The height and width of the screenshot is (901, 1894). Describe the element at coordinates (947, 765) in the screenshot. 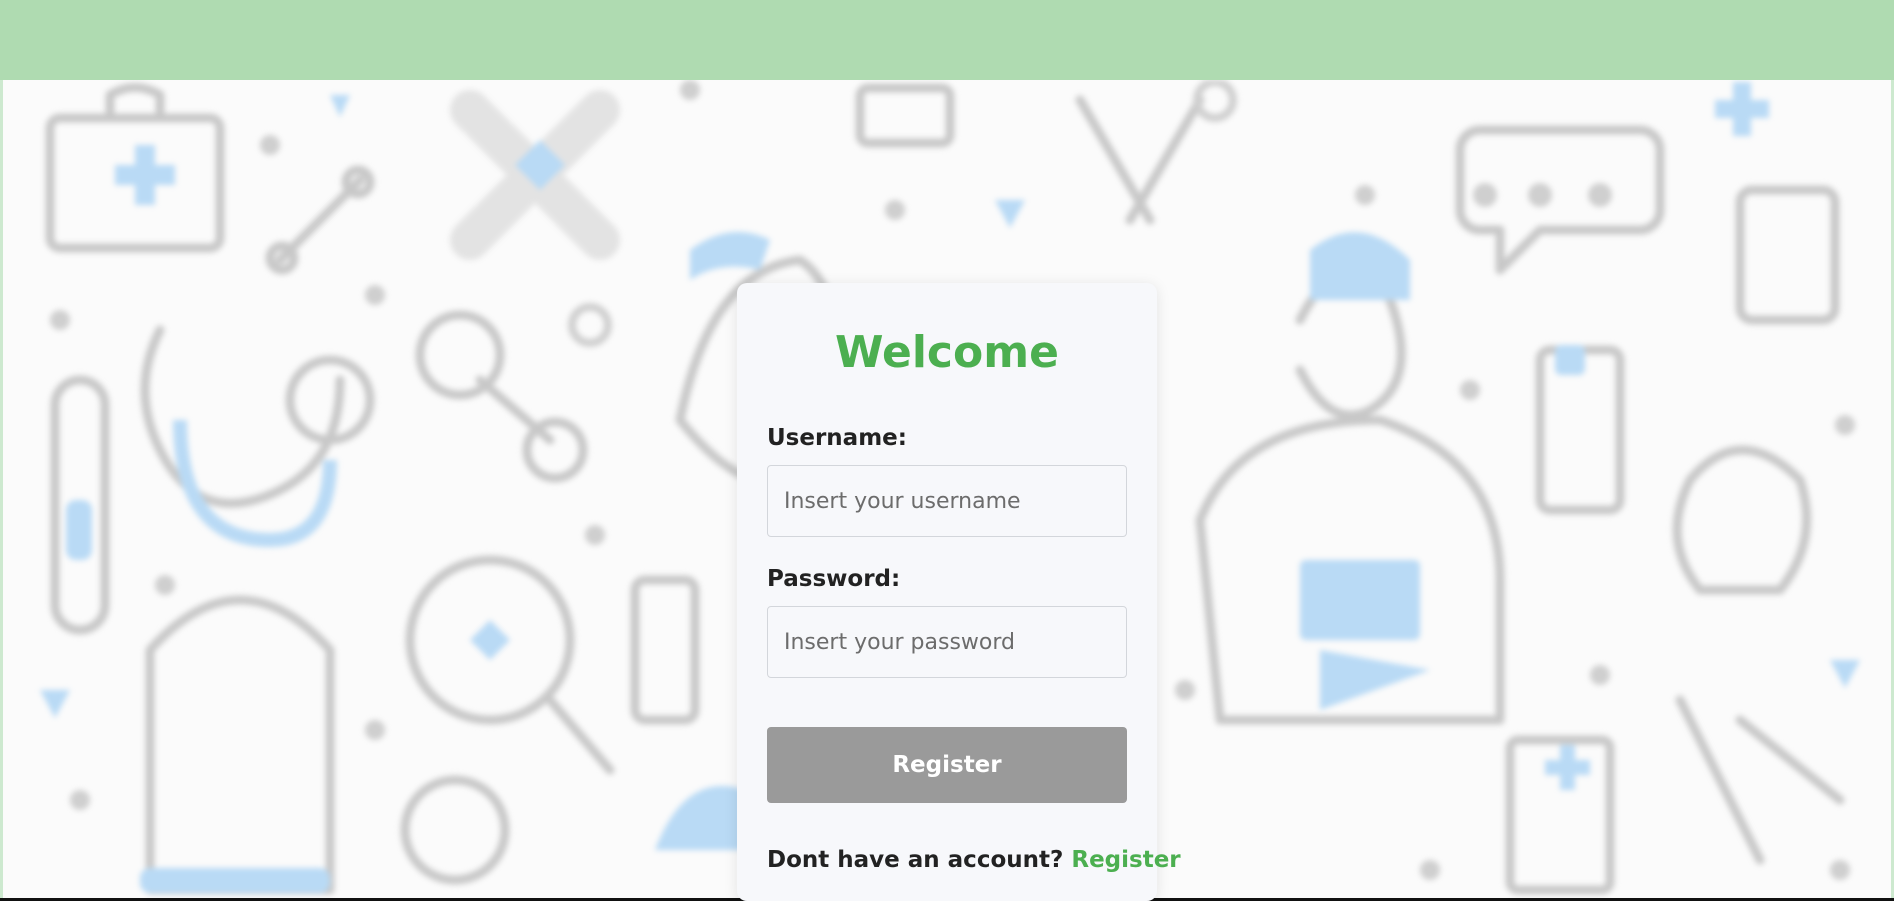

I see `register-button: Register` at that location.